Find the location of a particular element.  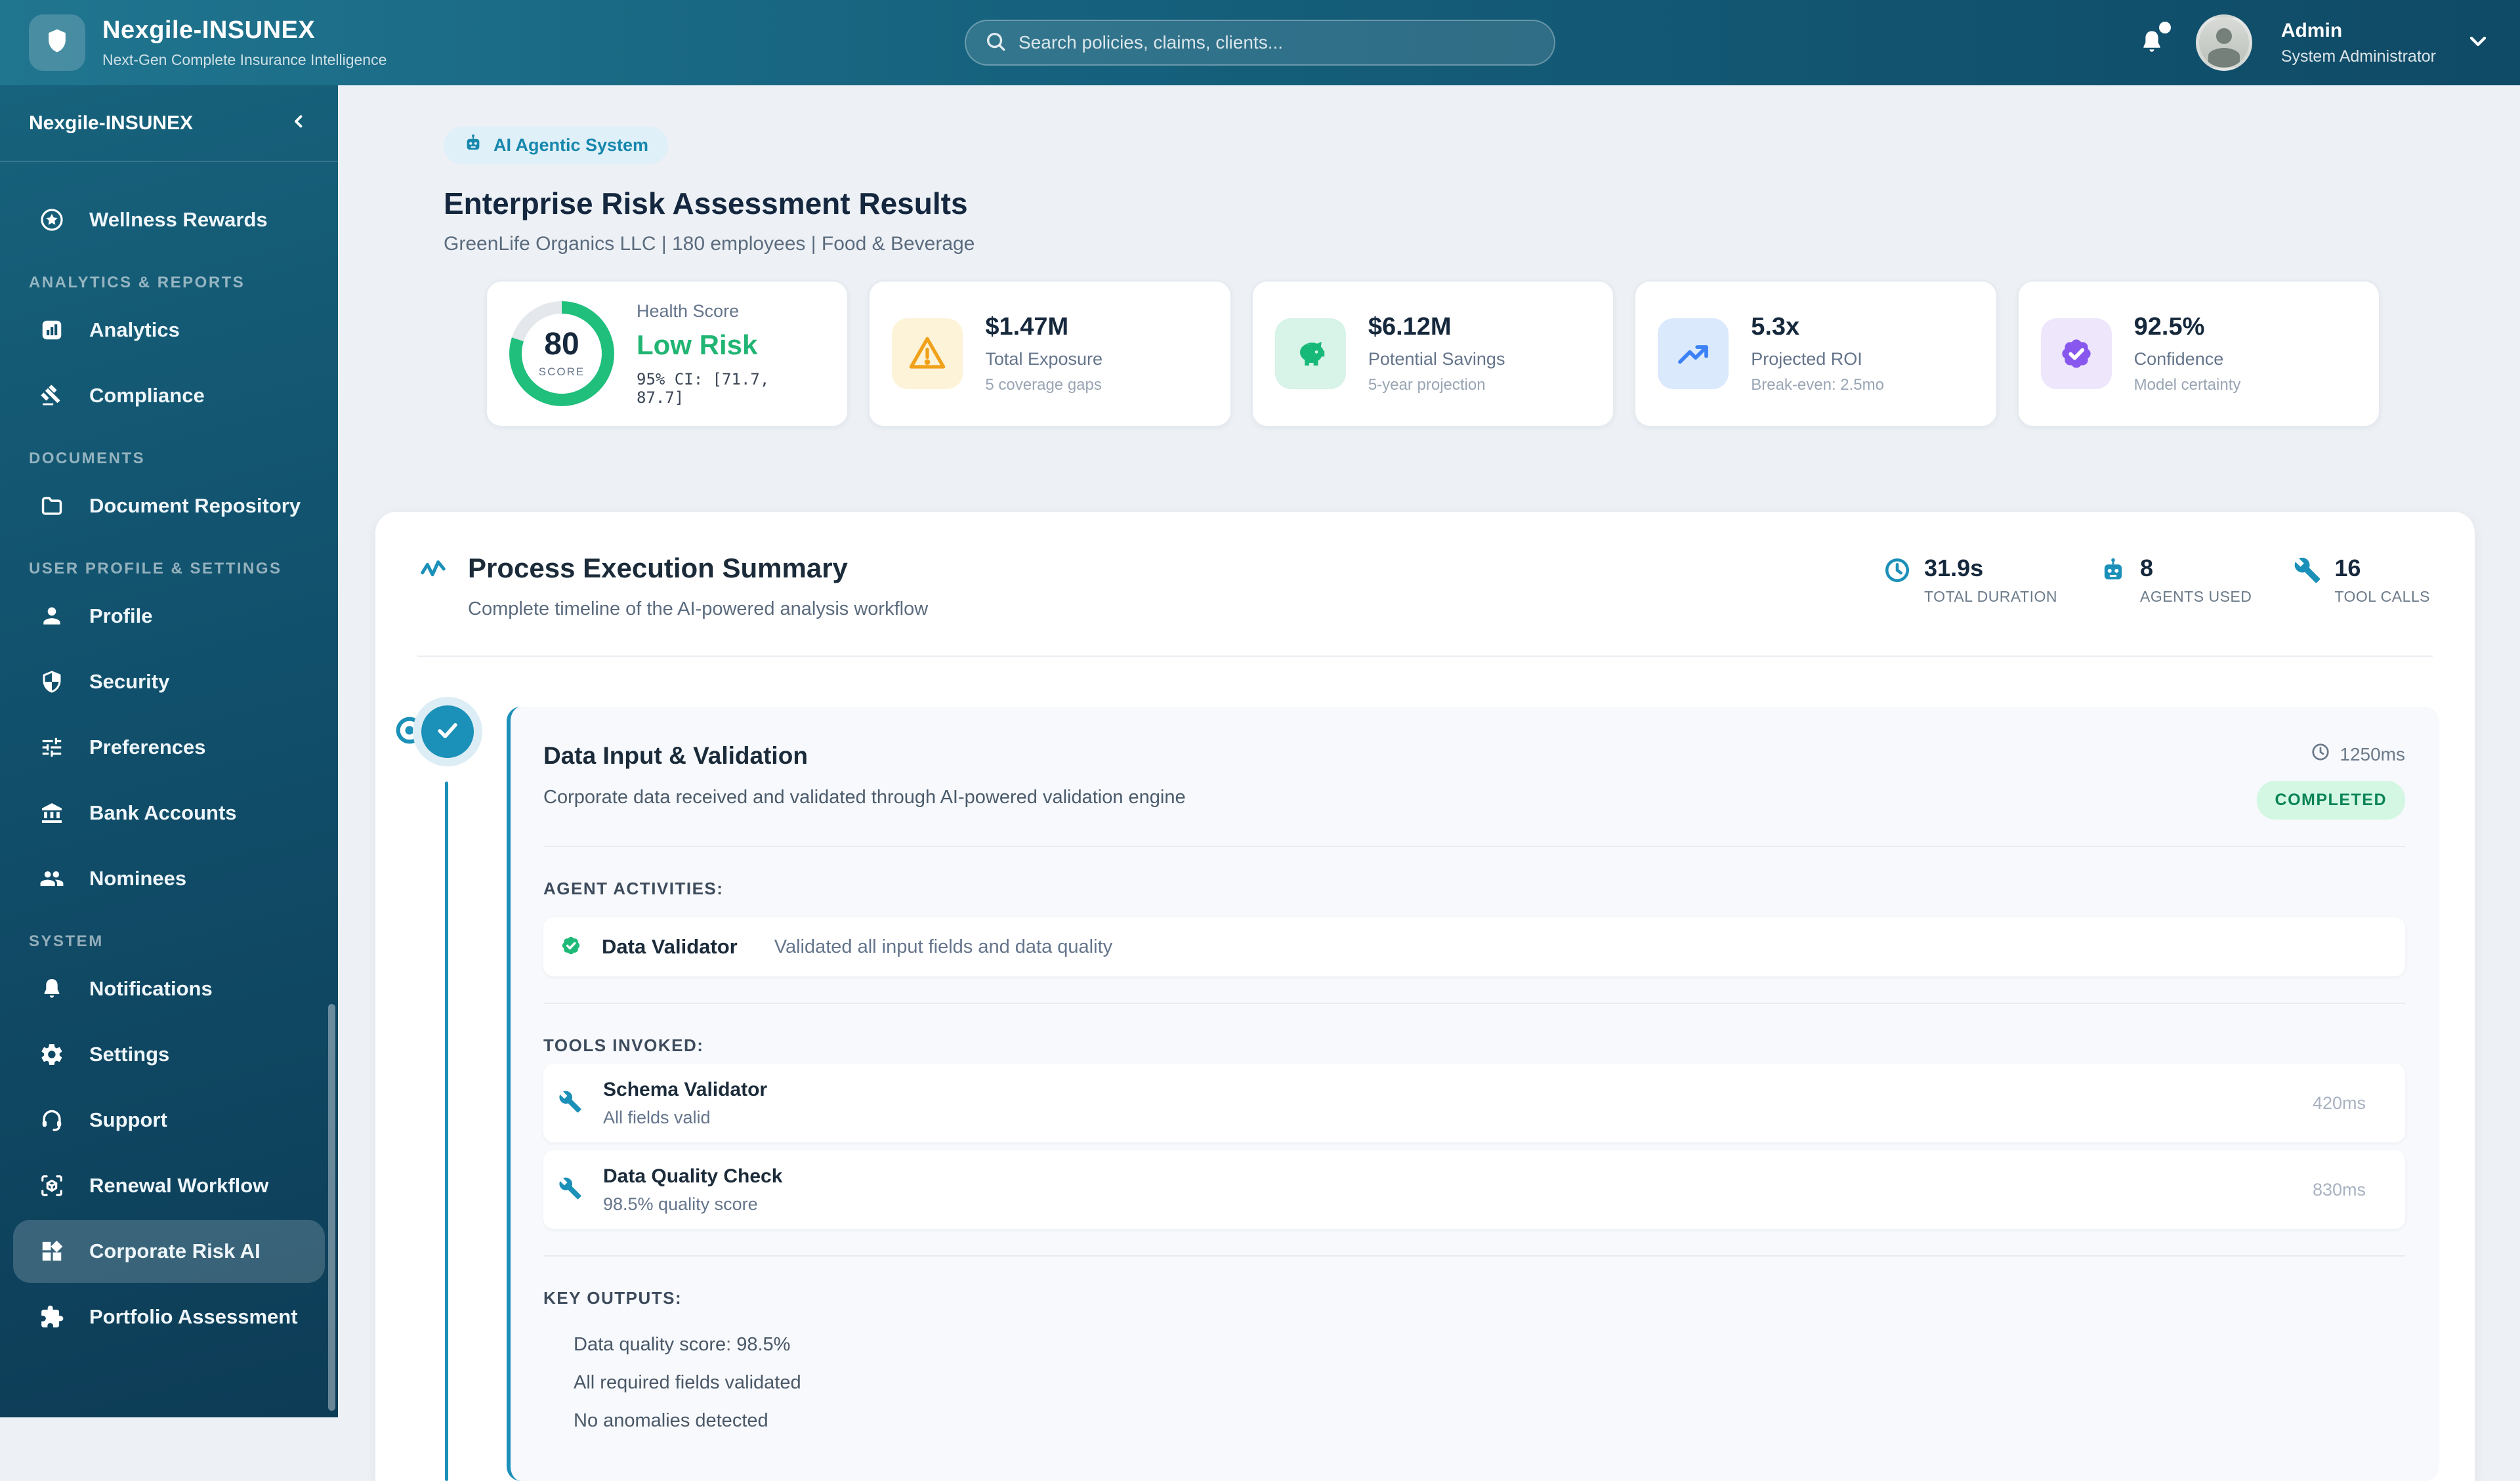

notification-dot is located at coordinates (2165, 27).